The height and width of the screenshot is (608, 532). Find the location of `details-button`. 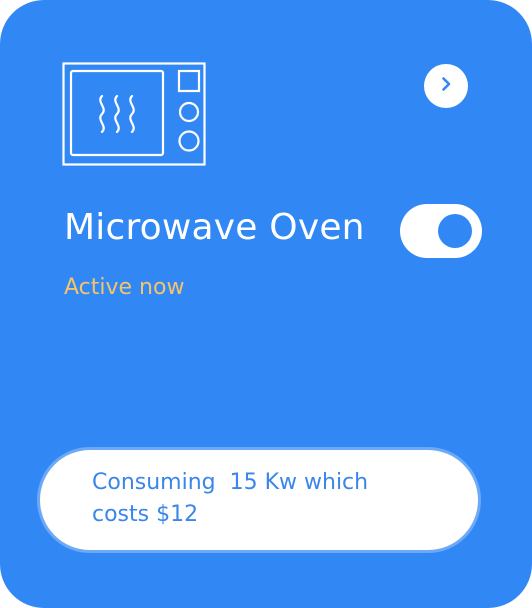

details-button is located at coordinates (446, 86).